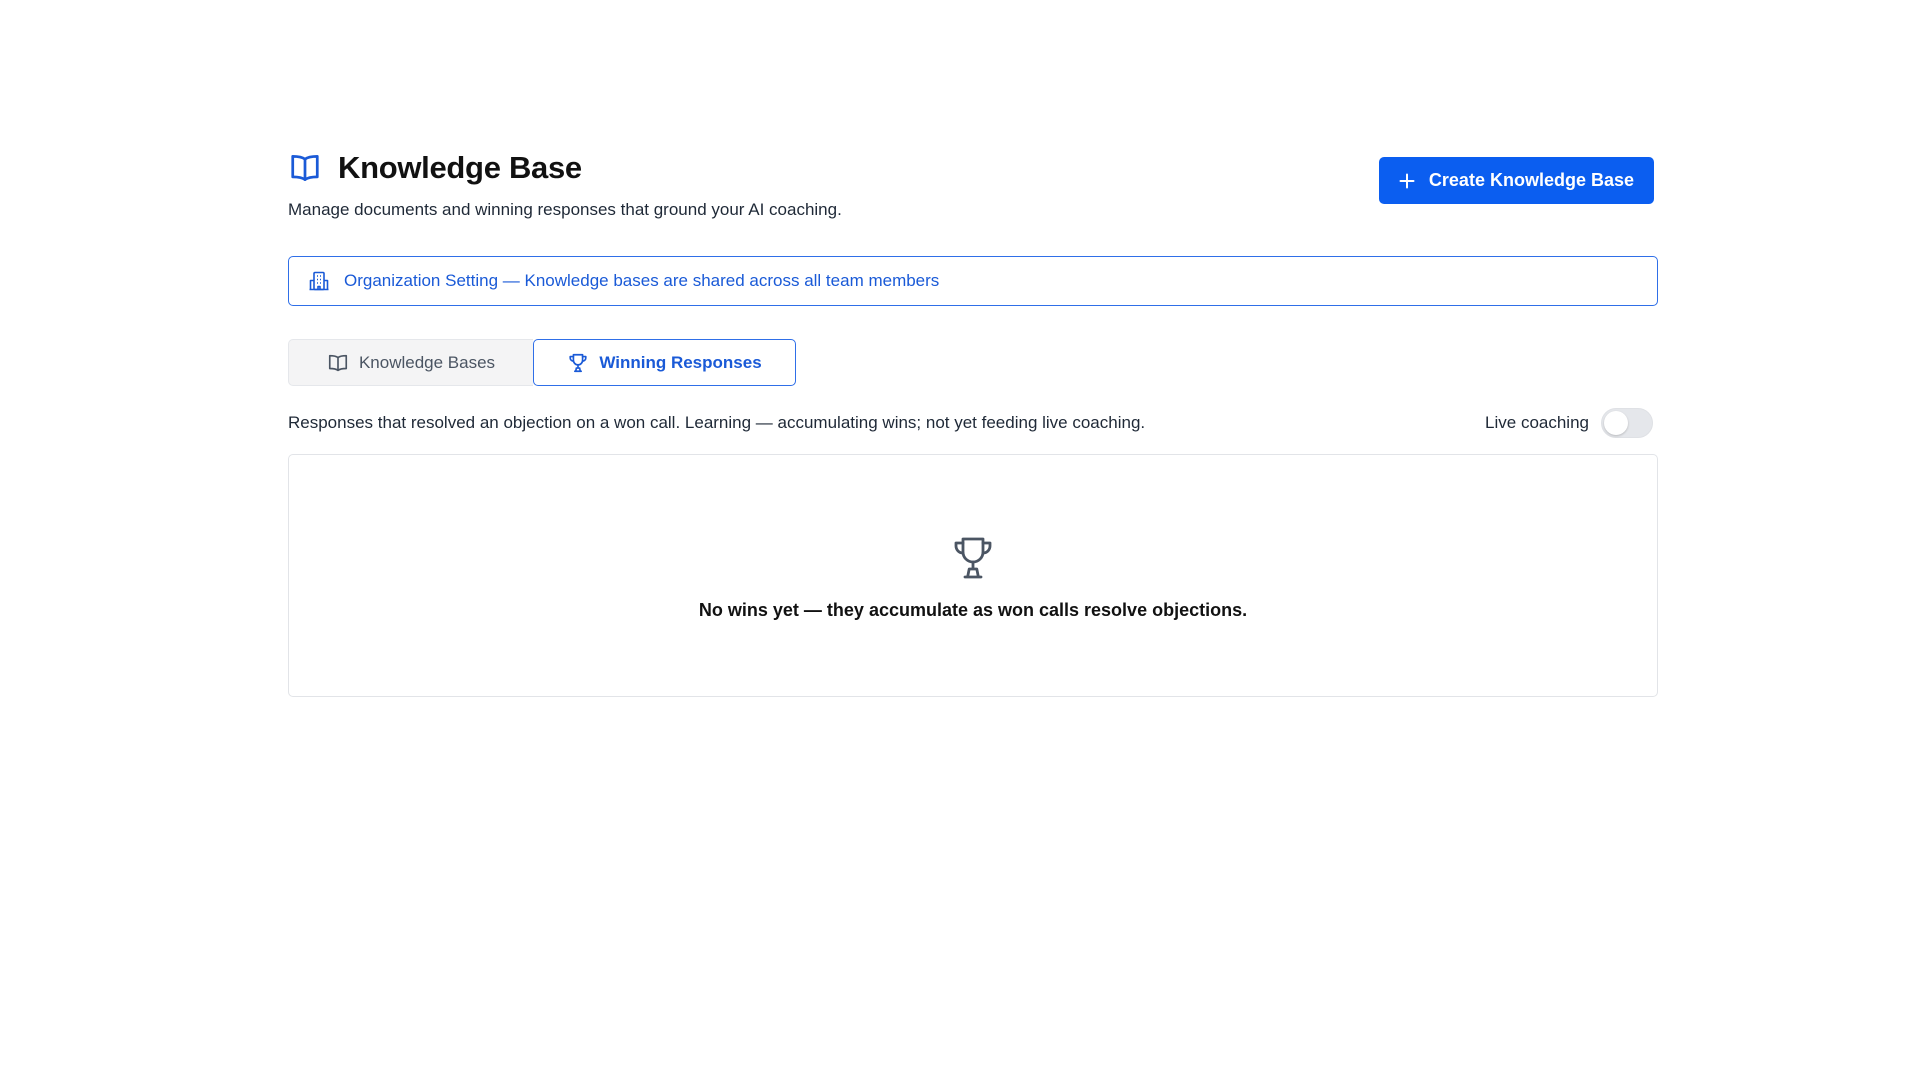 This screenshot has width=1920, height=1080. I want to click on live-coaching-label: Live coaching, so click(1537, 422).